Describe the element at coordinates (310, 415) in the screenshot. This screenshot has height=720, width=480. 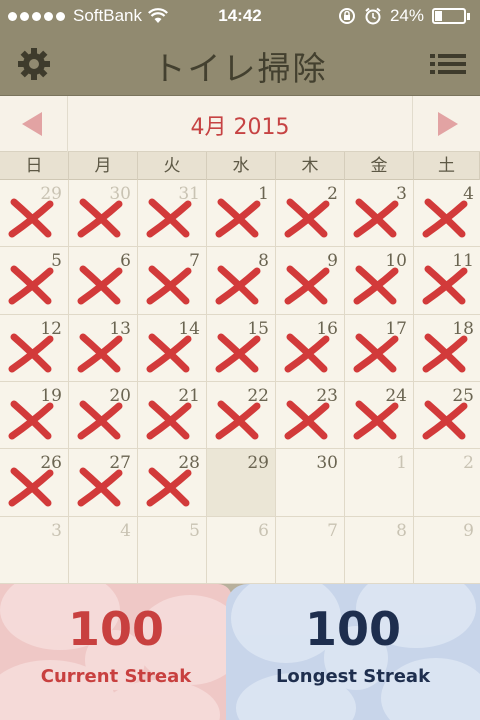
I see `calendar-day: 23` at that location.